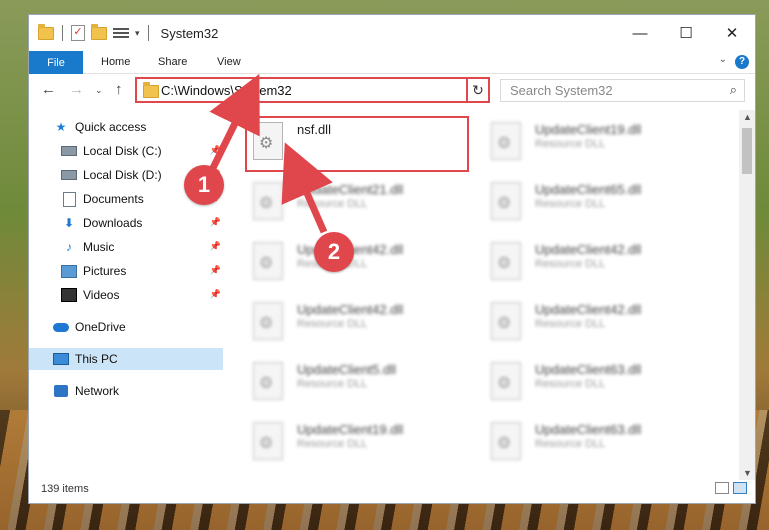  Describe the element at coordinates (588, 369) in the screenshot. I see `file-name: UpdateClient63.dll` at that location.